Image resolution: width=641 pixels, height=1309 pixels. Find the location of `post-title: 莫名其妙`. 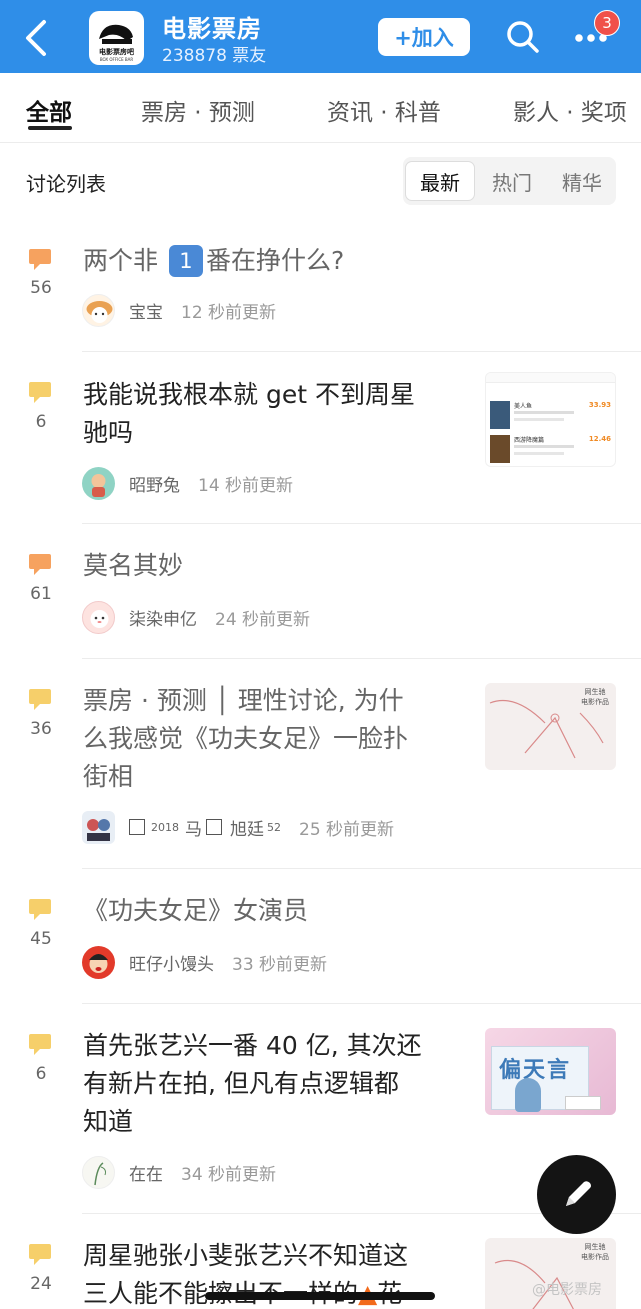

post-title: 莫名其妙 is located at coordinates (133, 565).